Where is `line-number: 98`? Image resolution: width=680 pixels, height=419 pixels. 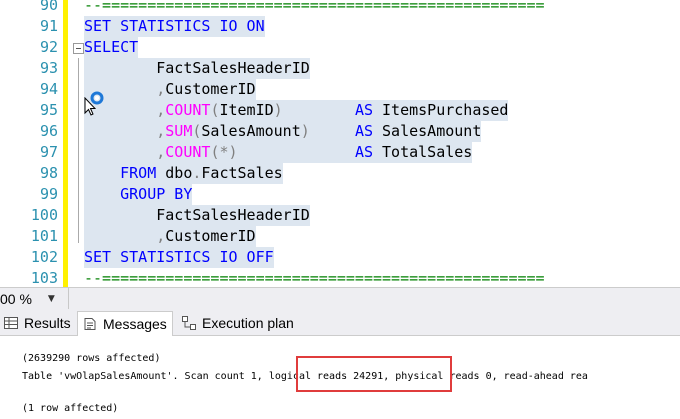
line-number: 98 is located at coordinates (48, 173).